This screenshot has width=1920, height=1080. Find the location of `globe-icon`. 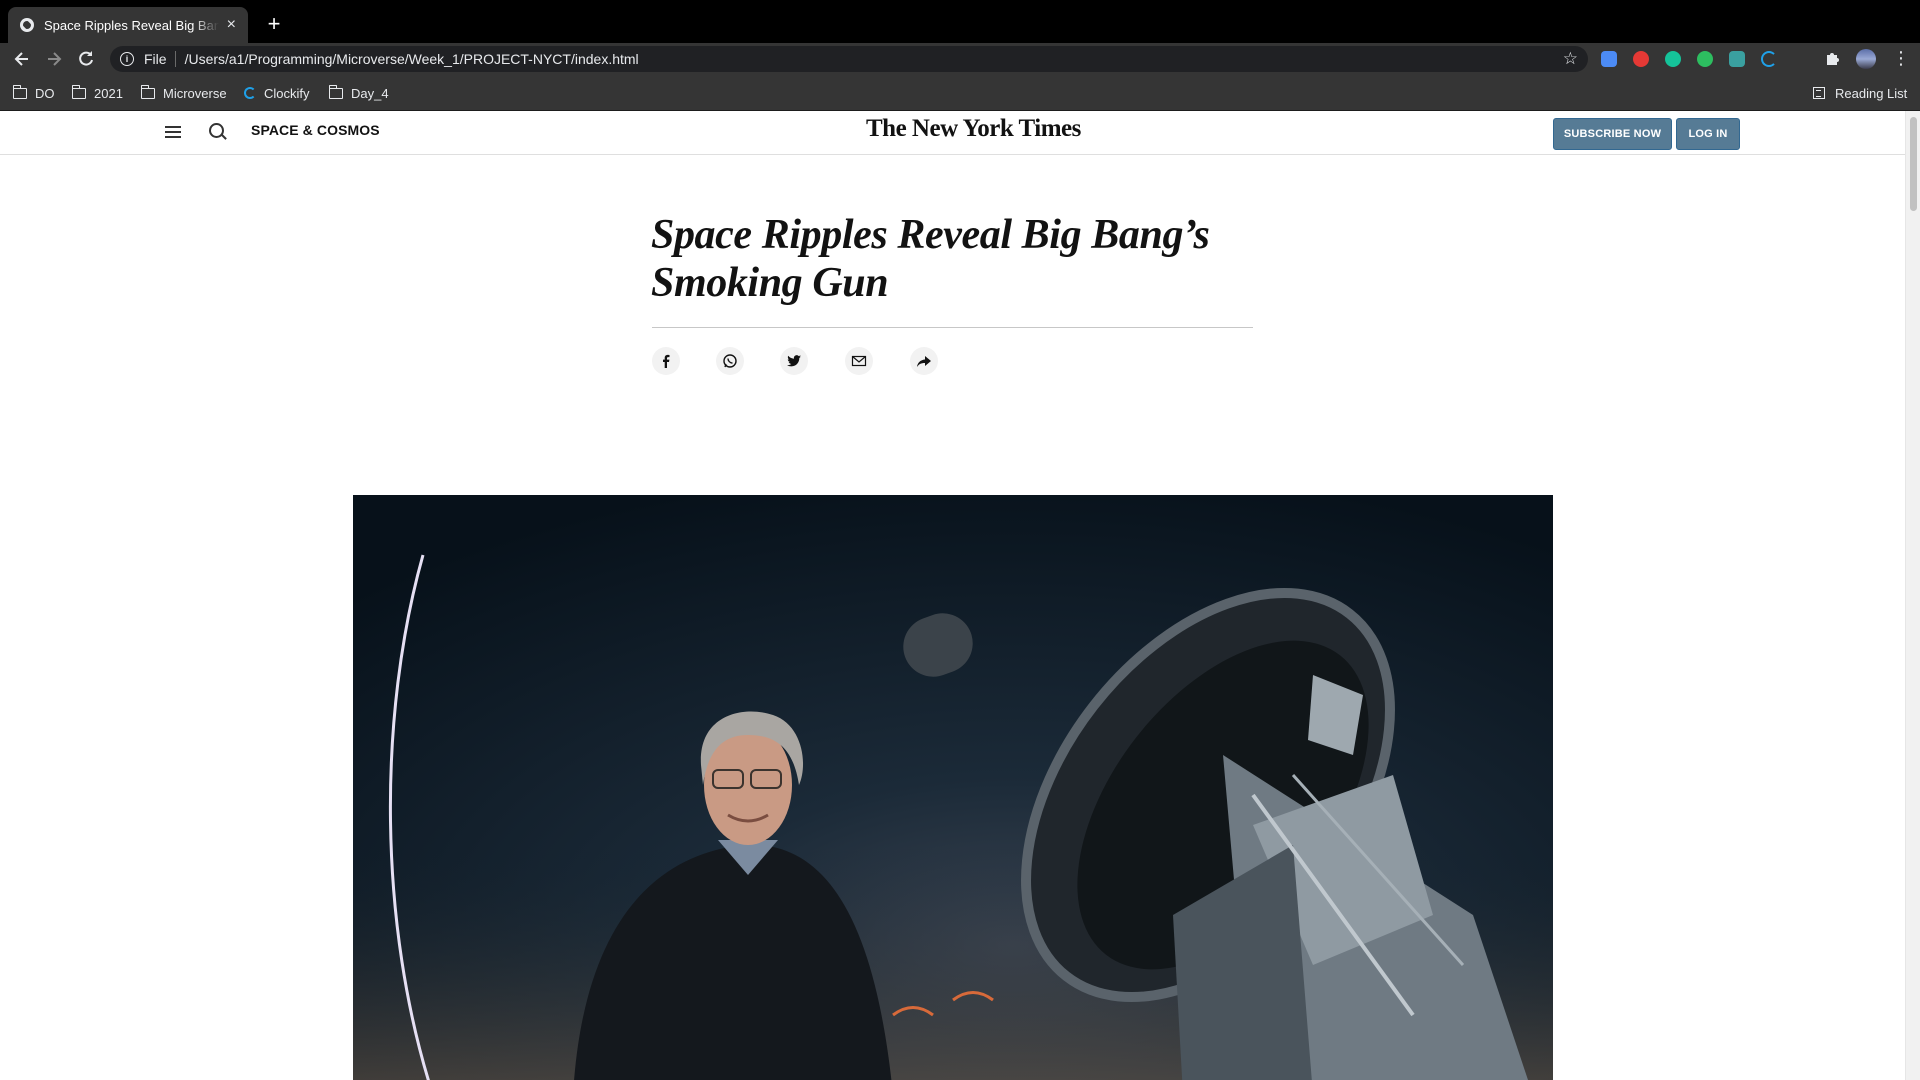

globe-icon is located at coordinates (27, 25).